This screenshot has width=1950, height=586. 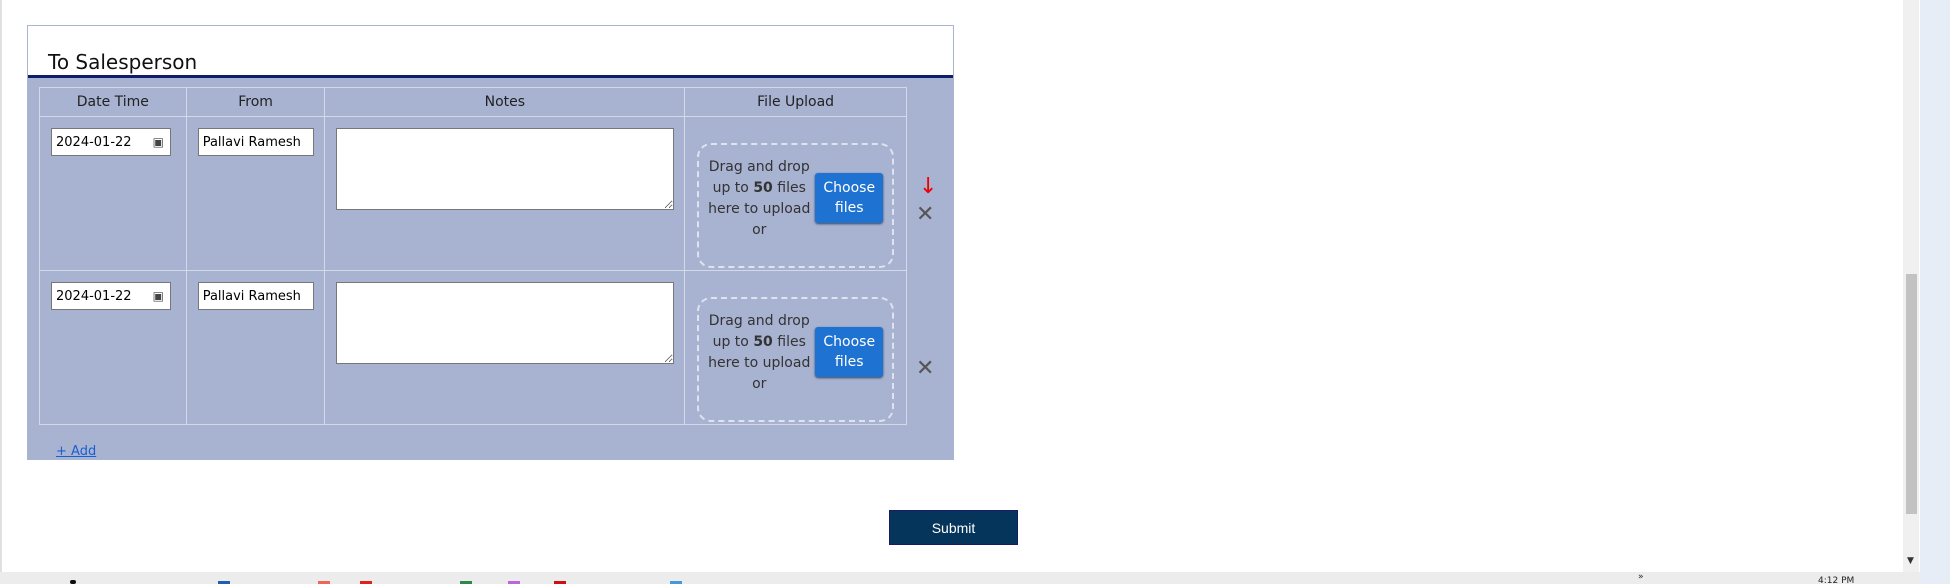 What do you see at coordinates (925, 214) in the screenshot?
I see `delete-row-1-close-icon: ✕` at bounding box center [925, 214].